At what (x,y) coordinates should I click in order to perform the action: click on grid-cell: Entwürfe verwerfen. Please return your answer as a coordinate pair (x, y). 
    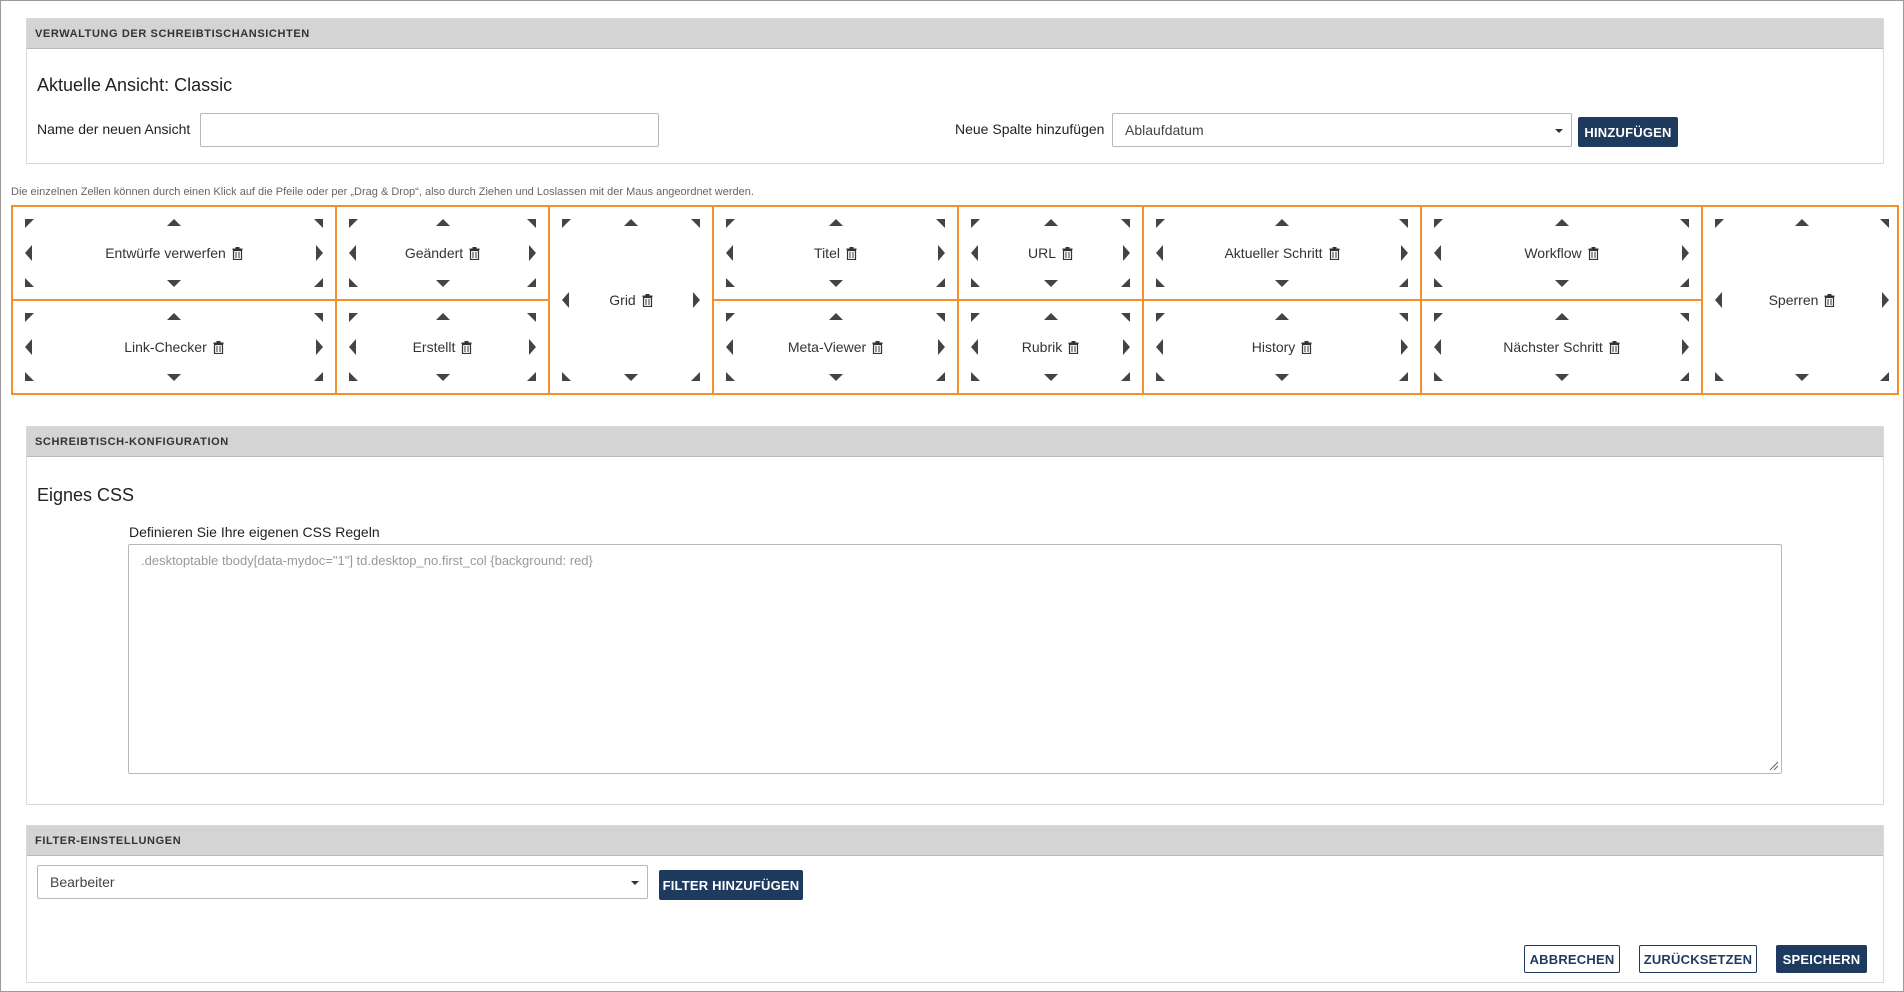
    Looking at the image, I should click on (174, 254).